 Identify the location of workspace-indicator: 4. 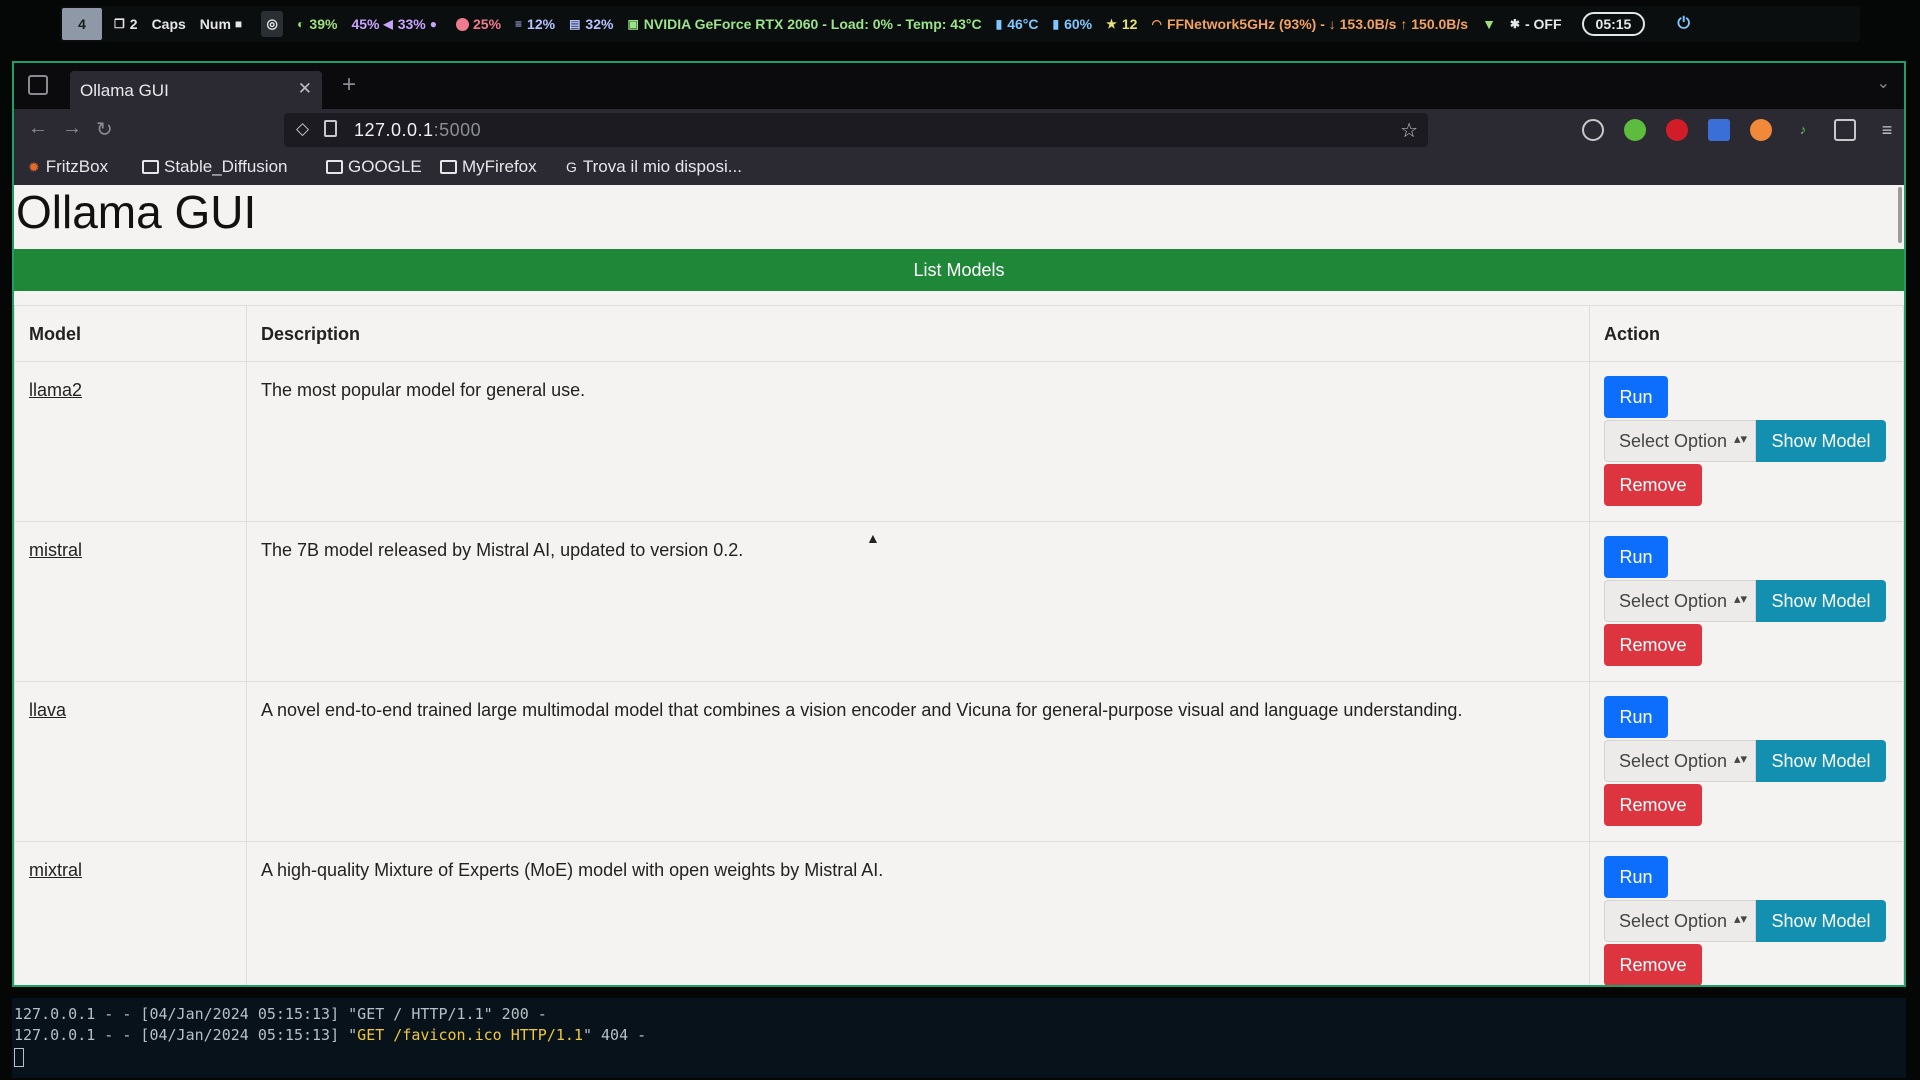
(82, 24).